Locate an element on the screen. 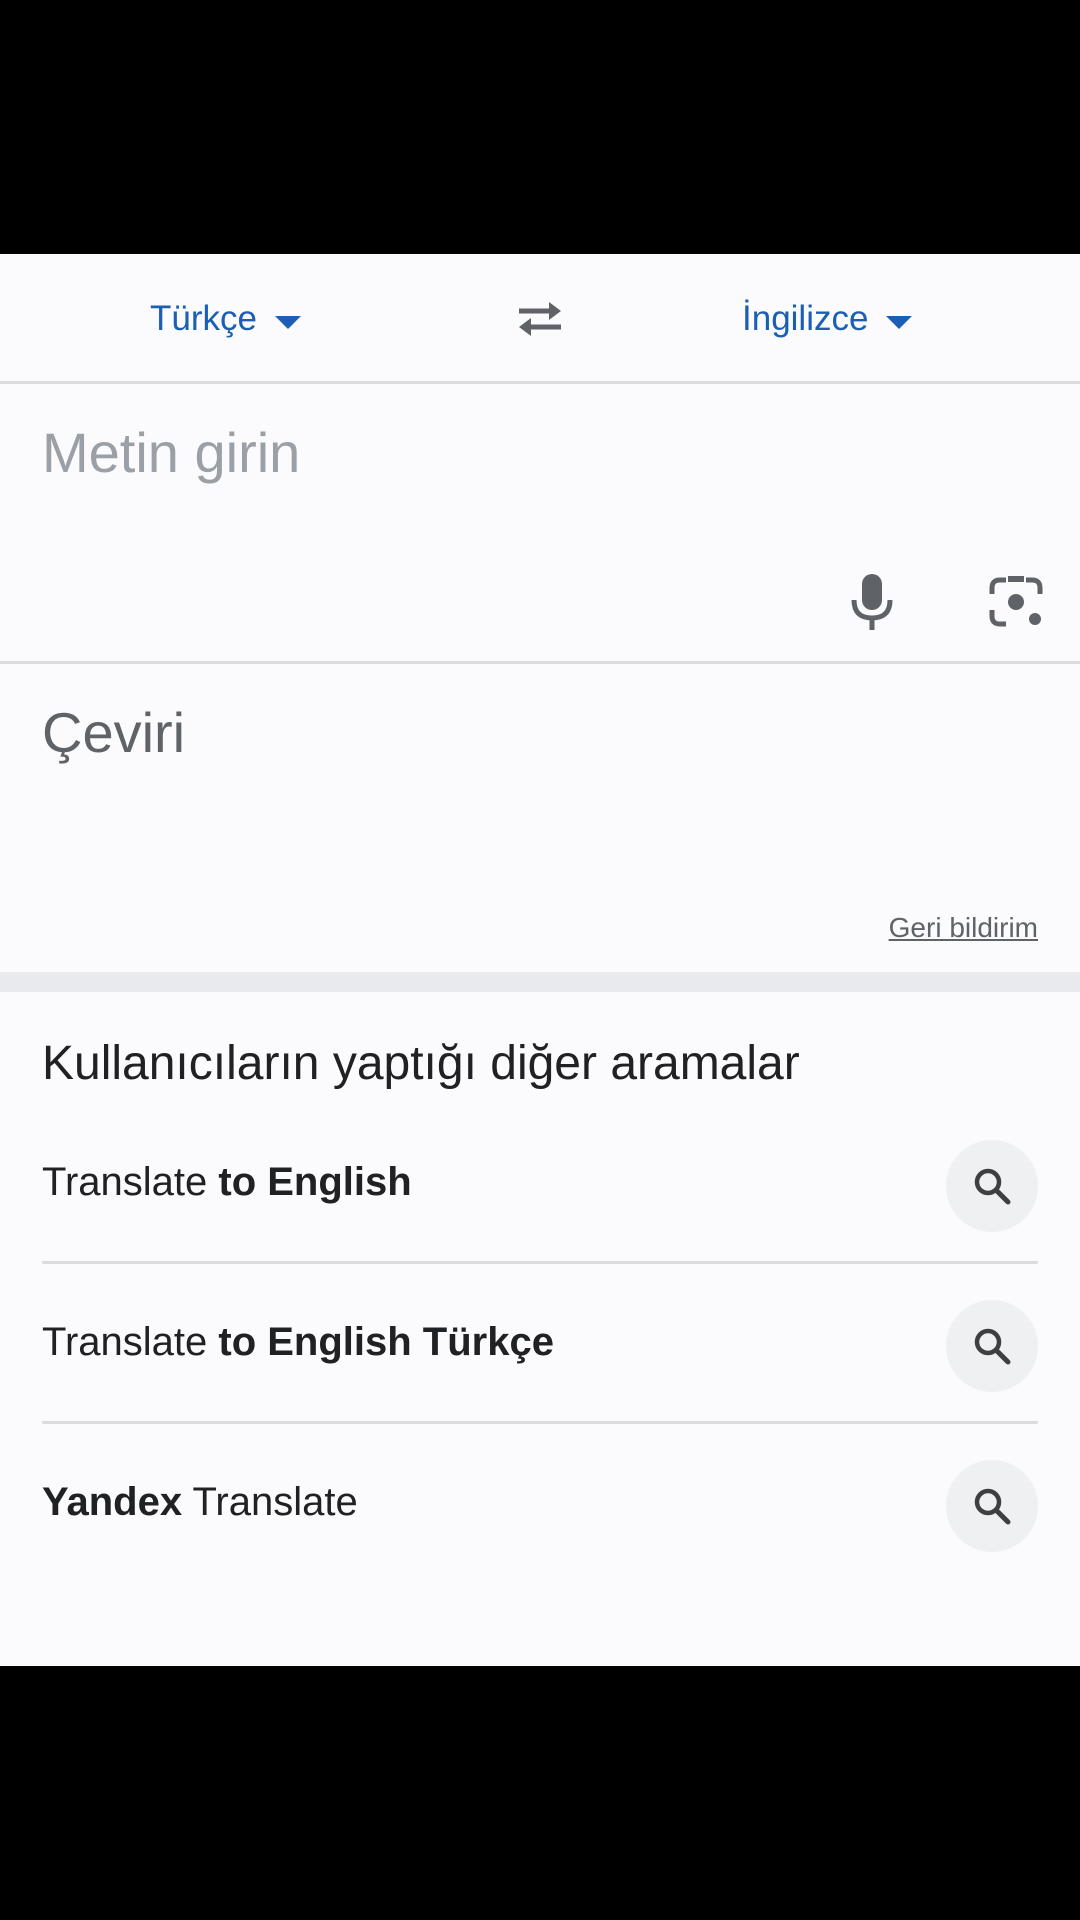  related-search-item: Yandex Translate is located at coordinates (540, 1504).